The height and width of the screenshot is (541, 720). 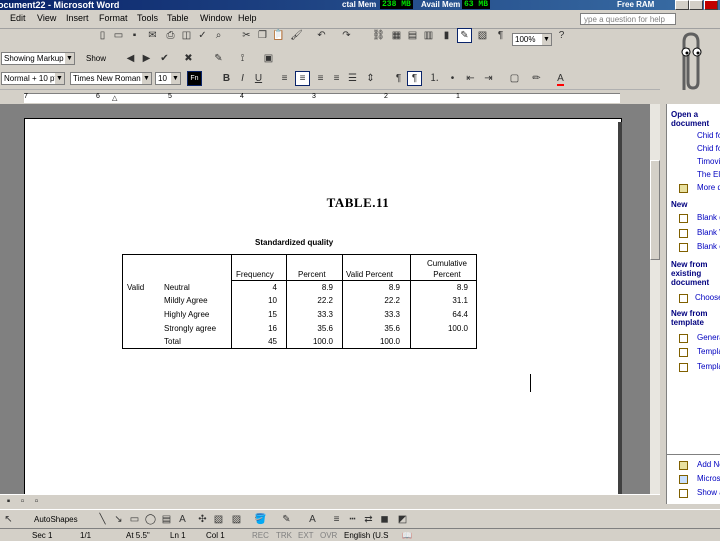 I want to click on spelling-status-icon: 📖, so click(x=407, y=535).